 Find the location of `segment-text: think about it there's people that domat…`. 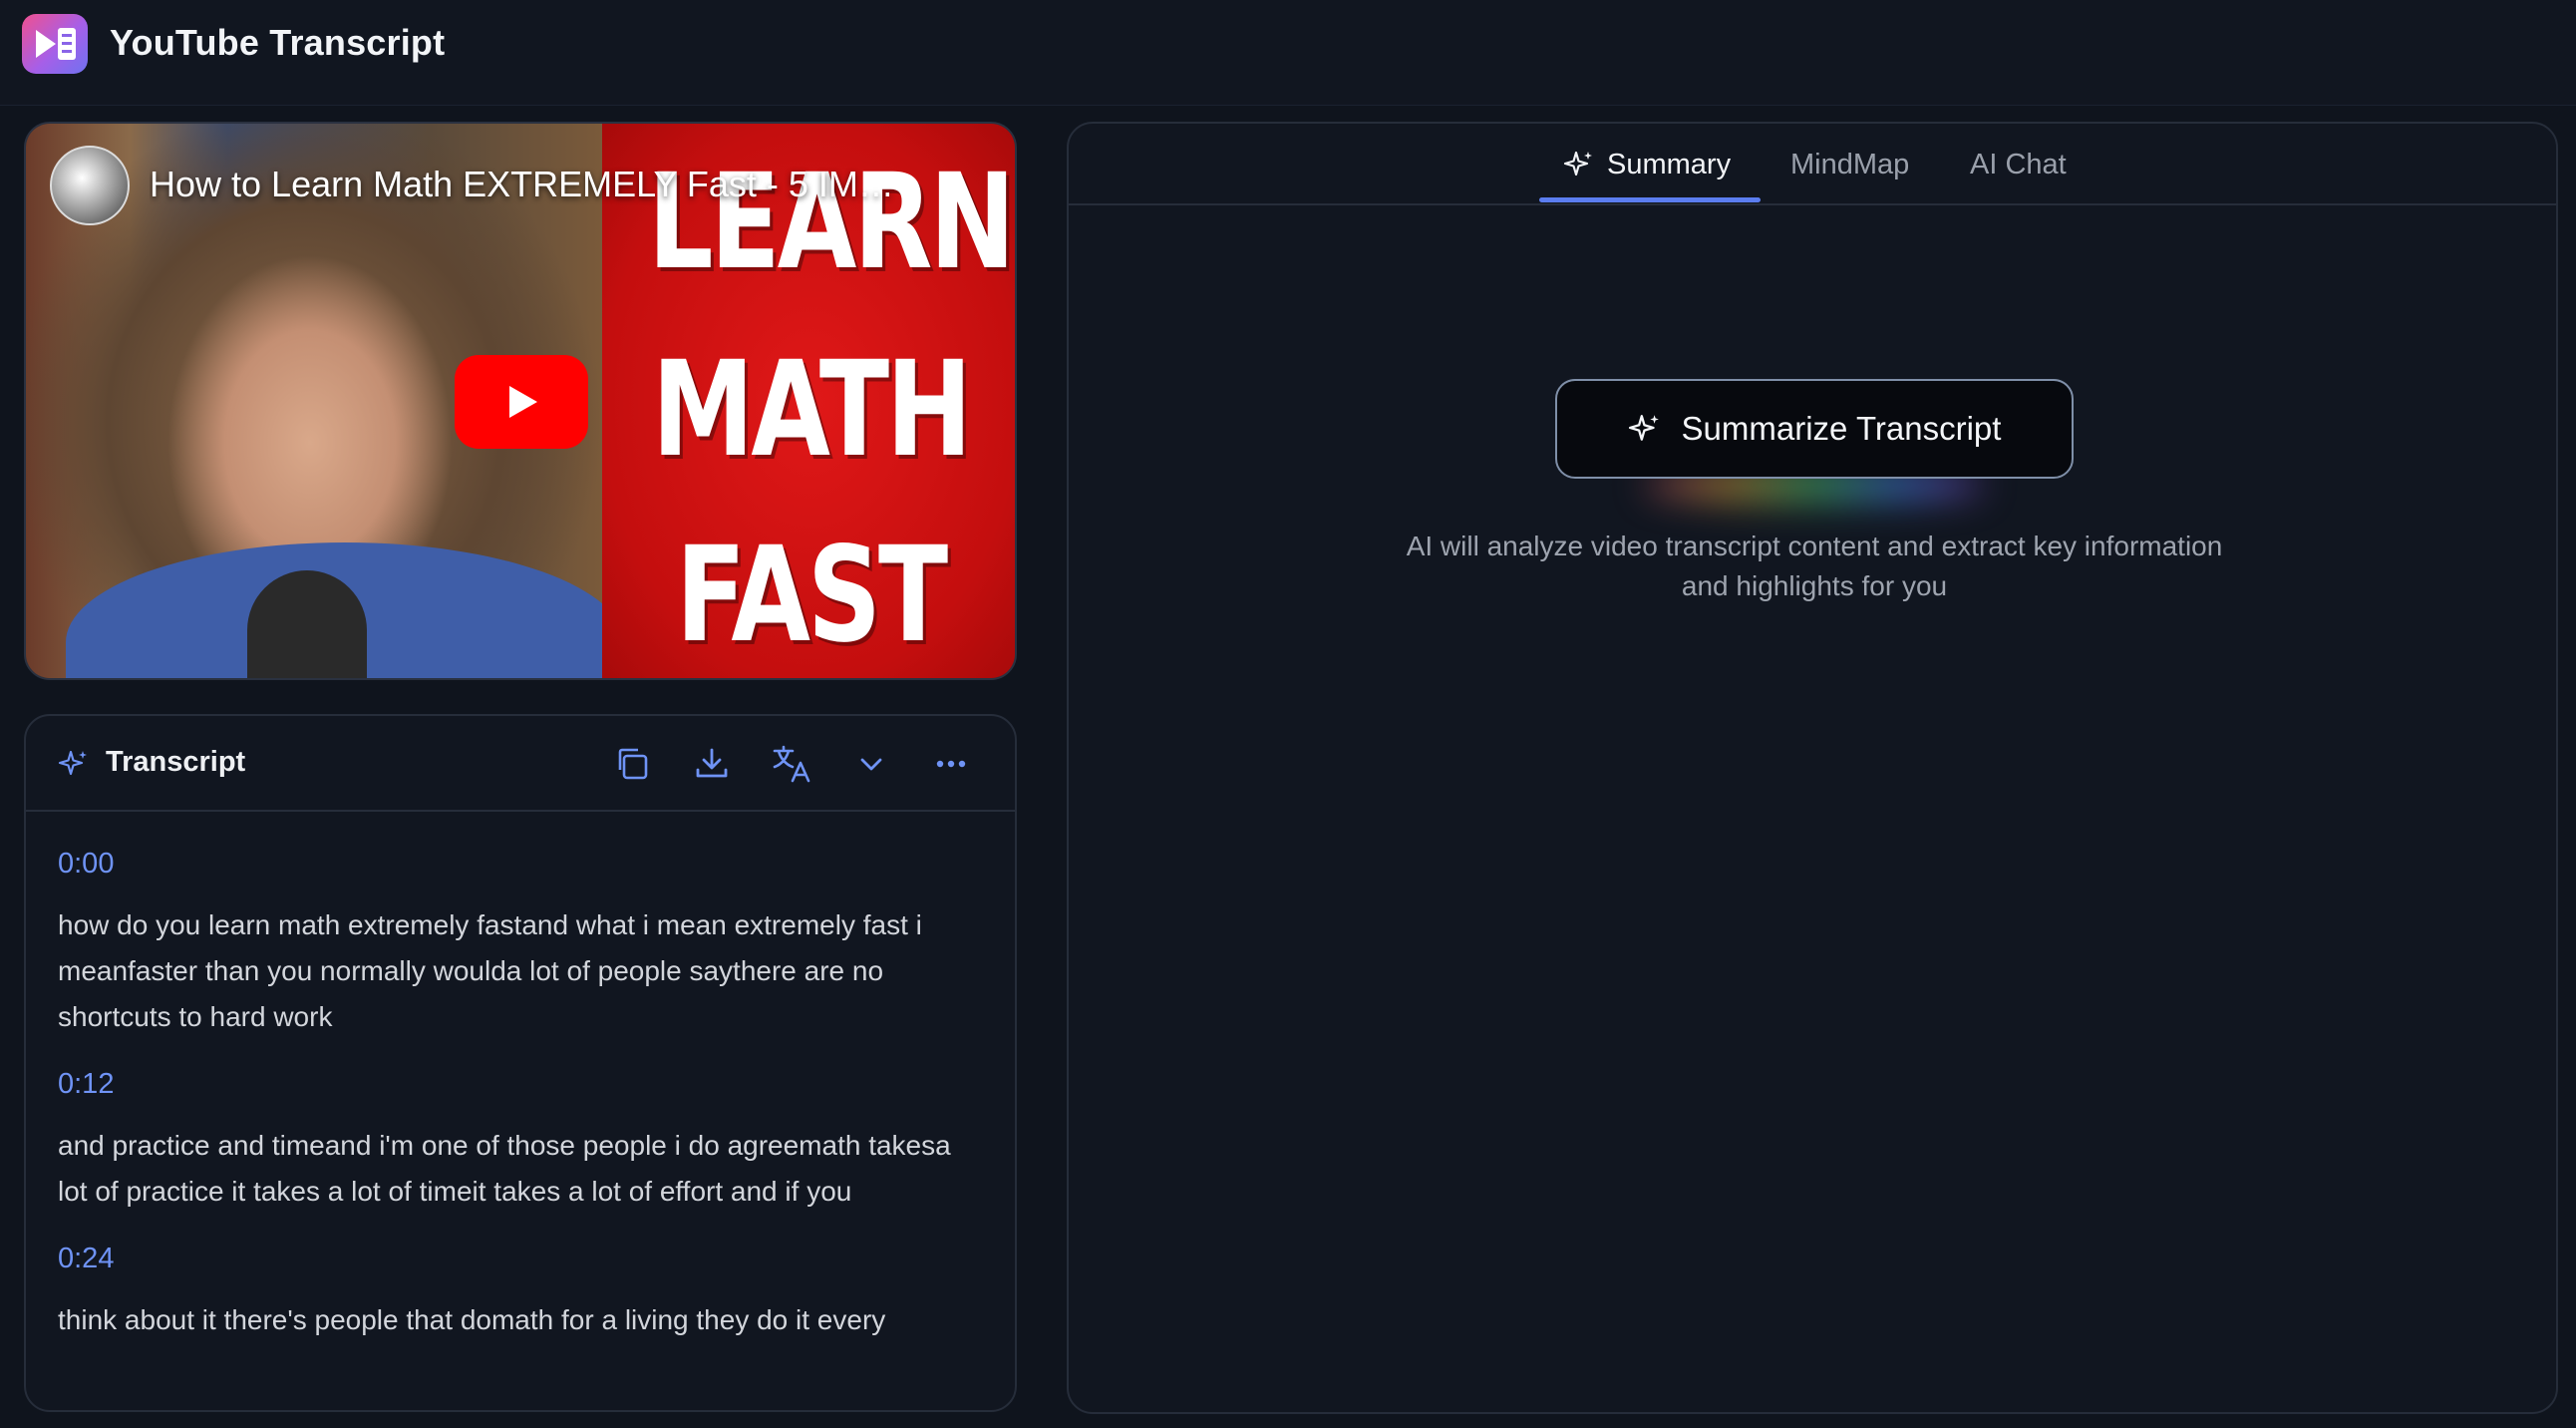

segment-text: think about it there's people that domat… is located at coordinates (472, 1319).